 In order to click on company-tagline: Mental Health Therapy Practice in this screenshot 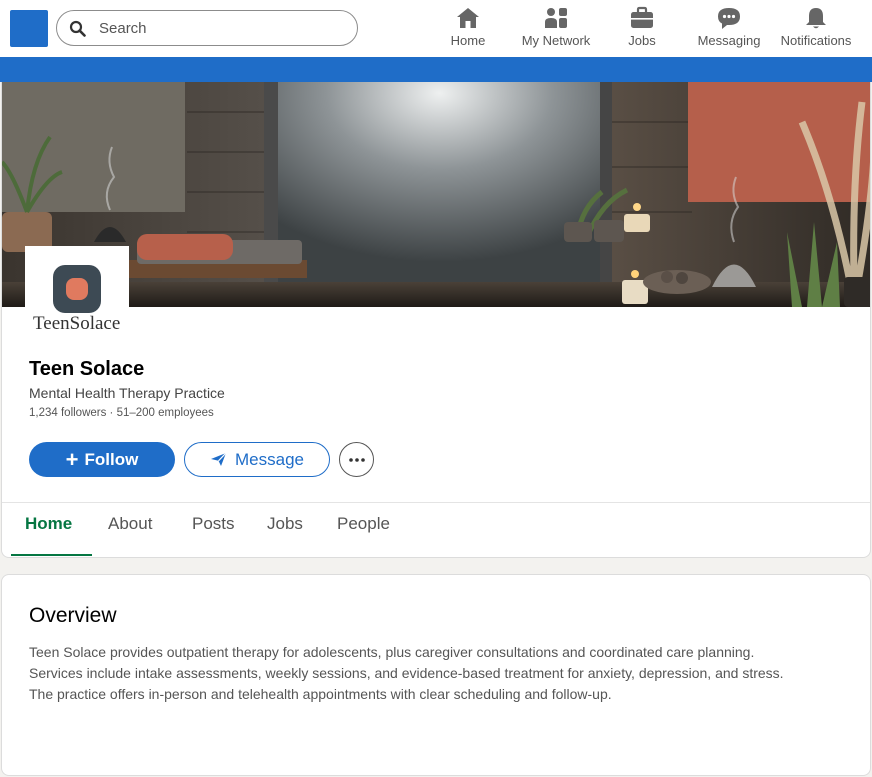, I will do `click(127, 393)`.